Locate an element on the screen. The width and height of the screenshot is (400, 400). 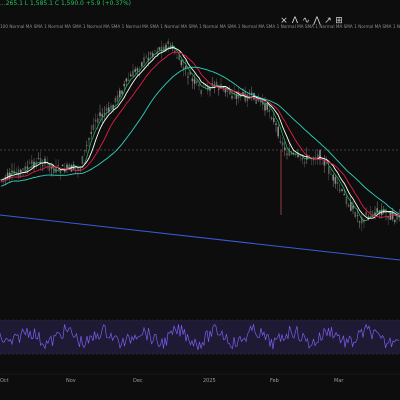
x-tick-label: Dec is located at coordinates (138, 381).